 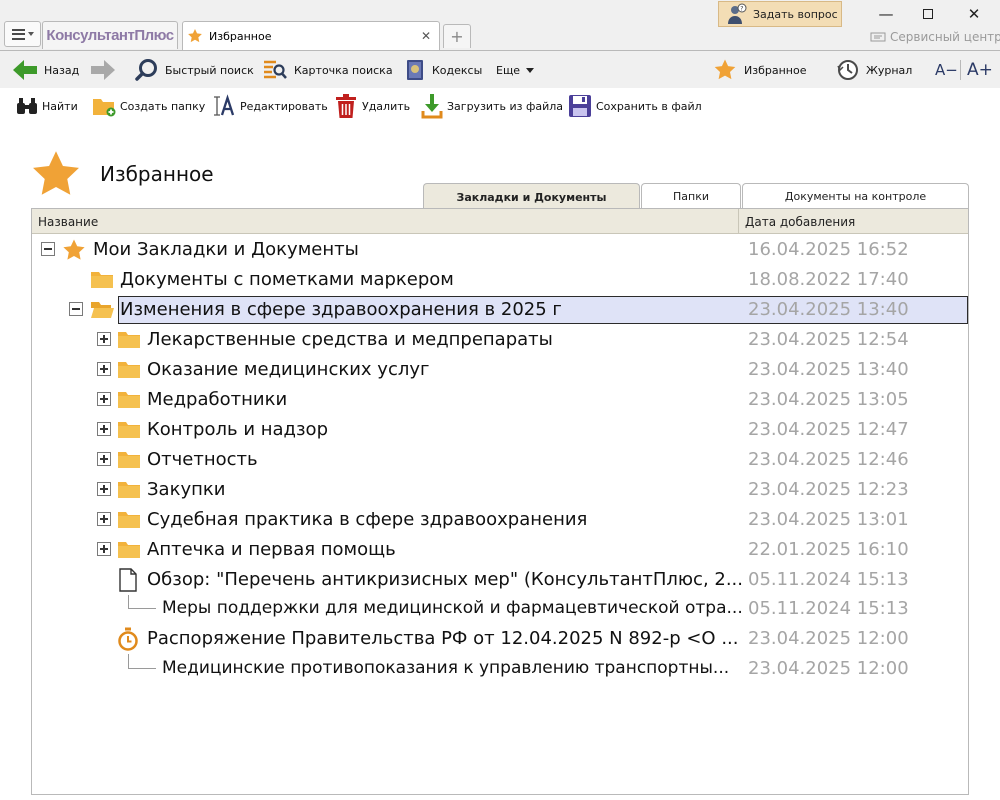 What do you see at coordinates (311, 35) in the screenshot?
I see `tab-favorites: Избранное ✕` at bounding box center [311, 35].